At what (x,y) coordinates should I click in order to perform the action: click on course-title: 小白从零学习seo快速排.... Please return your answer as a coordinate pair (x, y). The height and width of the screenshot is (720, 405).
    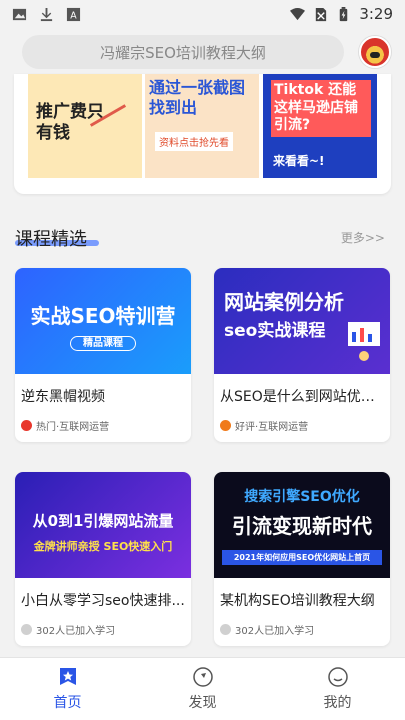
    Looking at the image, I should click on (103, 601).